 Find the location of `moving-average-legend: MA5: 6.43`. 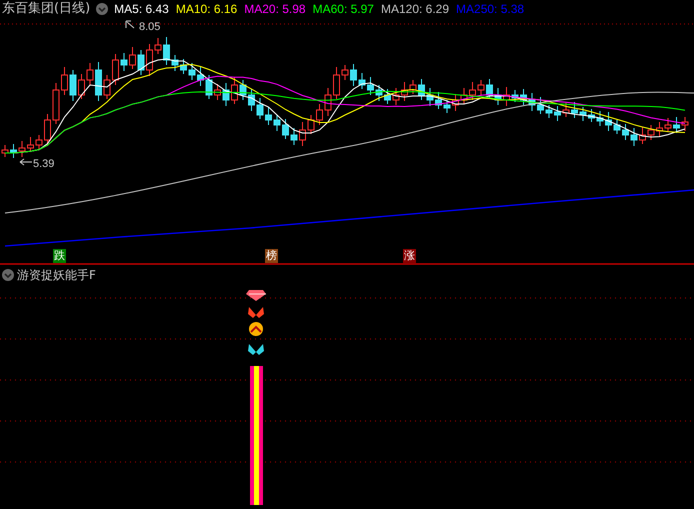

moving-average-legend: MA5: 6.43 is located at coordinates (141, 9).